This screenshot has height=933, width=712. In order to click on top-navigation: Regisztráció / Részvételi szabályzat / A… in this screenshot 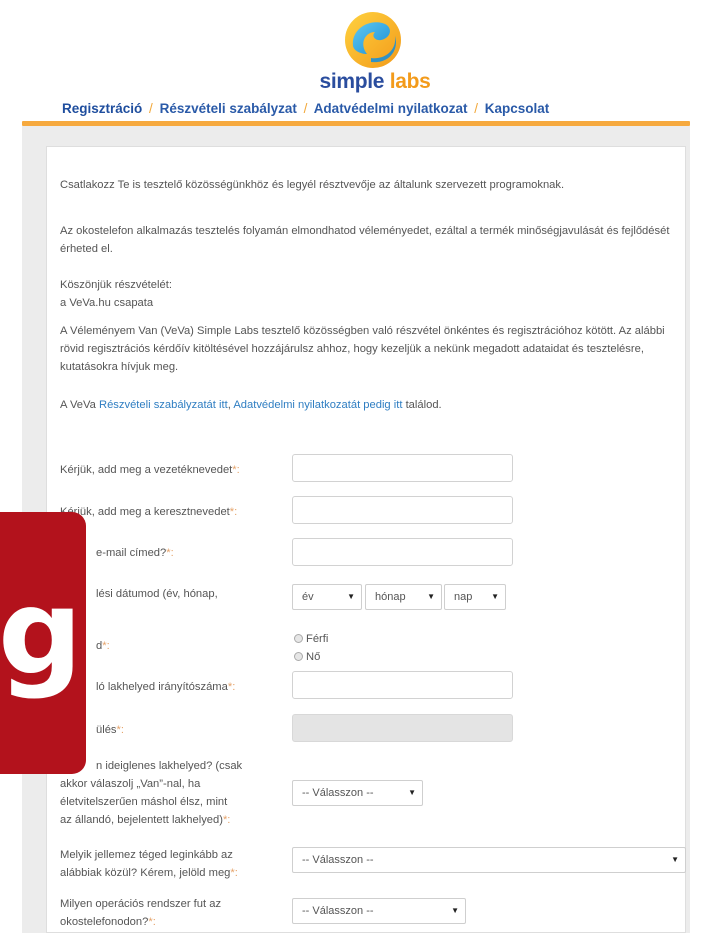, I will do `click(305, 108)`.